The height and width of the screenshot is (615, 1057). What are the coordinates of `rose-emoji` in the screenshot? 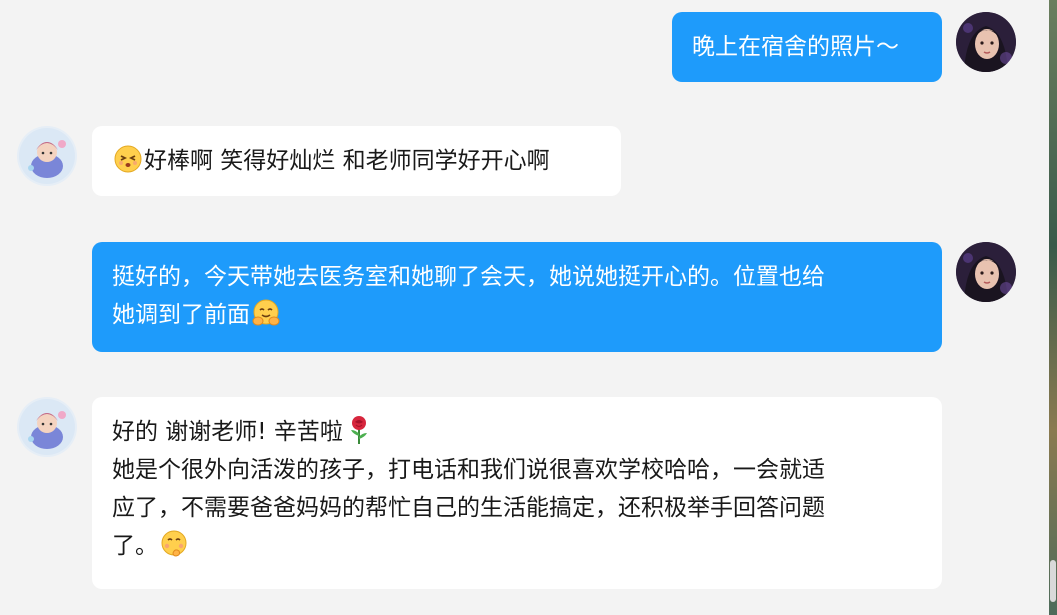 It's located at (359, 430).